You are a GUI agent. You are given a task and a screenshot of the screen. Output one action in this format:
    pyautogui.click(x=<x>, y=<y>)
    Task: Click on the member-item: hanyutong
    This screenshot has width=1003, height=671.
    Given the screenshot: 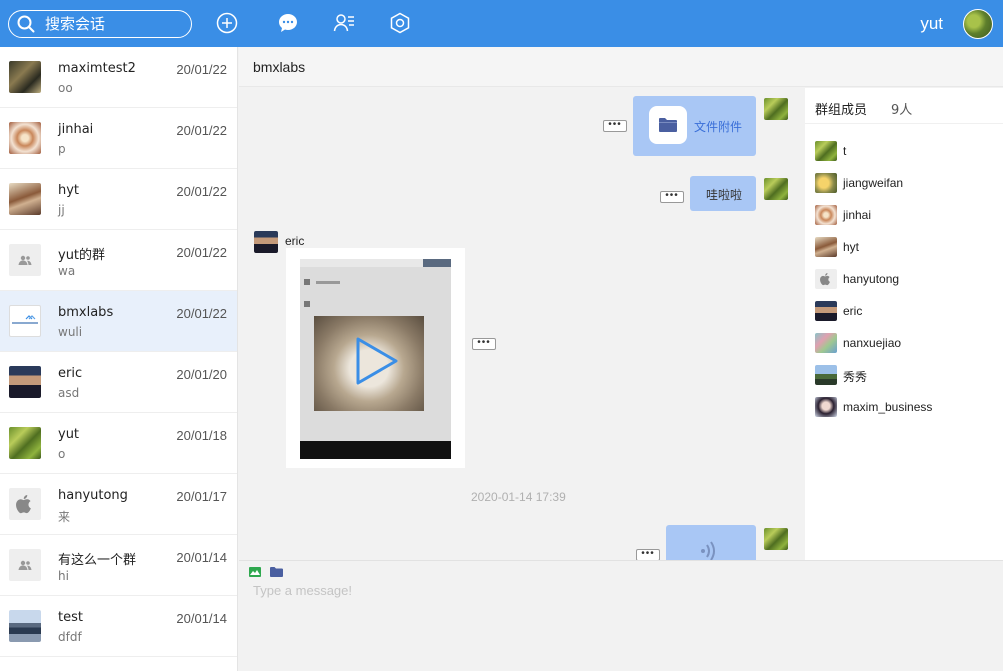 What is the action you would take?
    pyautogui.click(x=904, y=279)
    